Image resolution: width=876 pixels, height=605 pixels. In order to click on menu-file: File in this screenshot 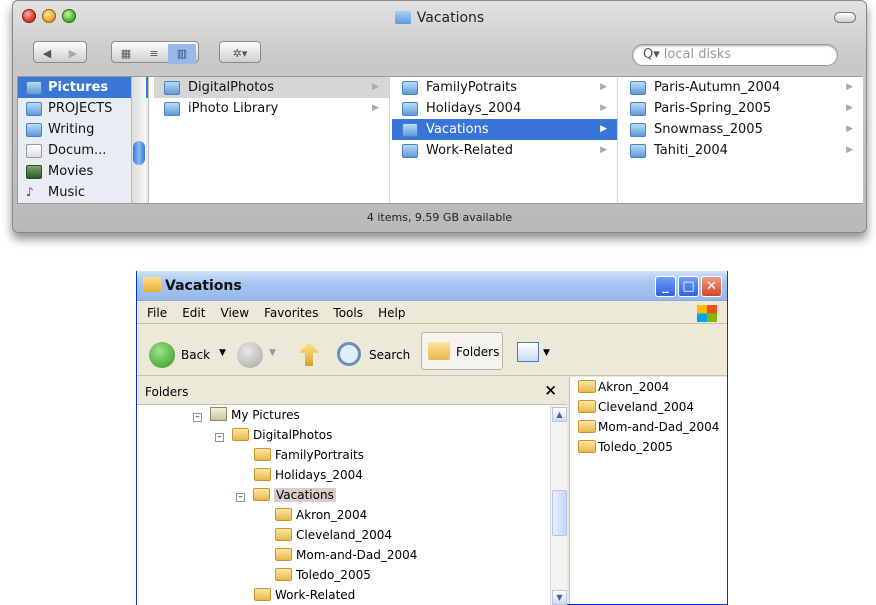, I will do `click(157, 313)`.